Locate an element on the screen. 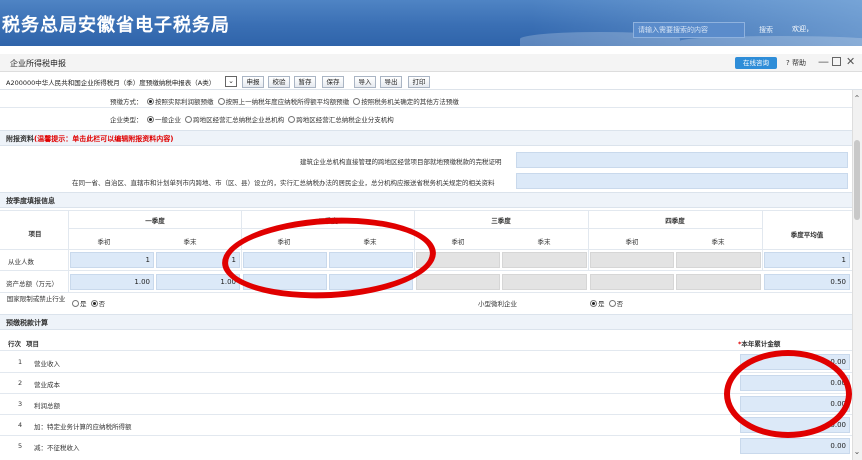 The height and width of the screenshot is (460, 862). help-button: ? 帮助 is located at coordinates (796, 63).